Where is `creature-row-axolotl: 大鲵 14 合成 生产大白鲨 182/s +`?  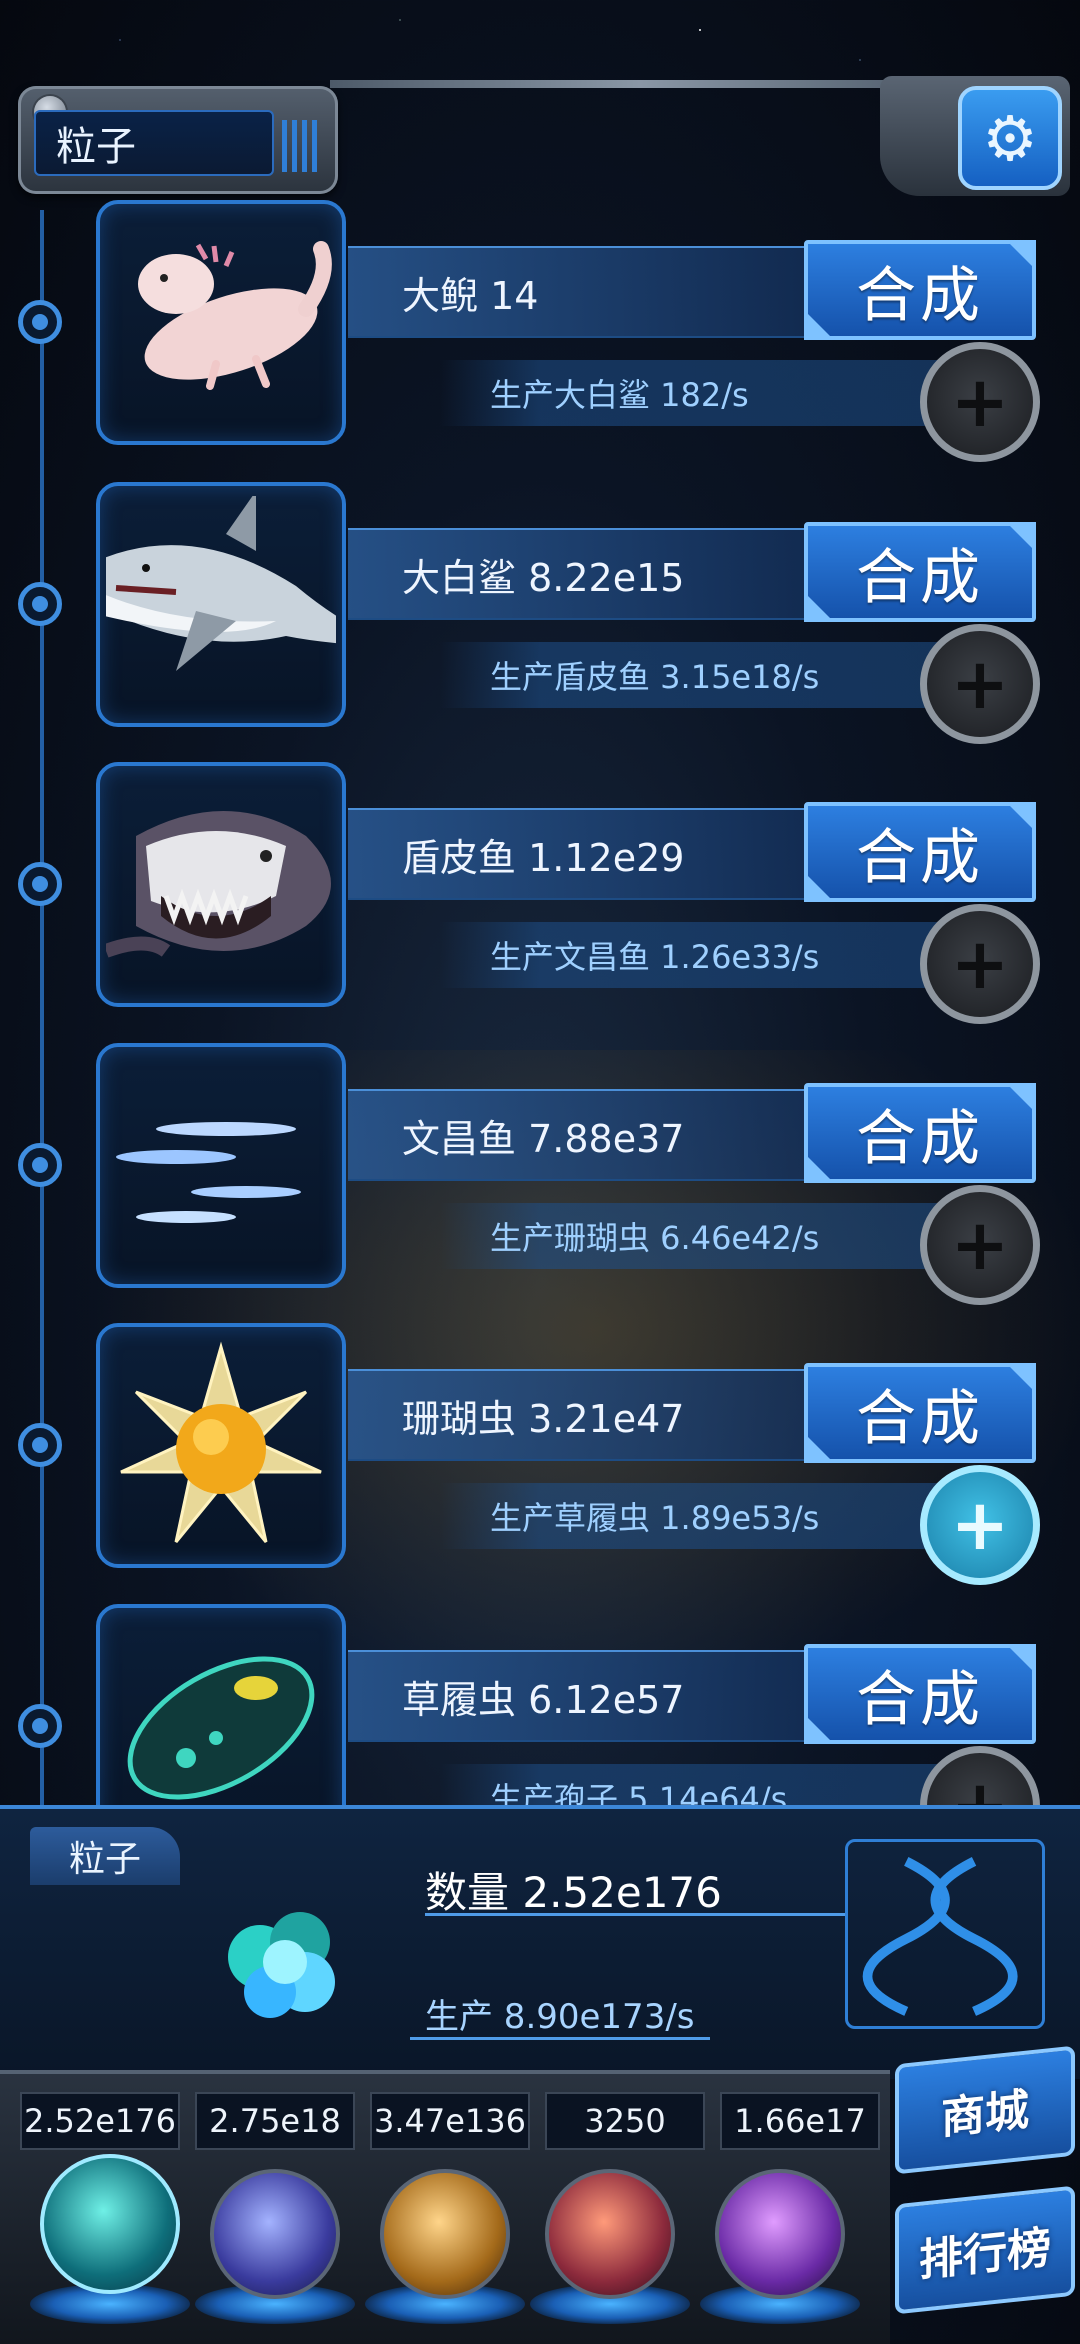 creature-row-axolotl: 大鲵 14 合成 生产大白鲨 182/s + is located at coordinates (540, 335).